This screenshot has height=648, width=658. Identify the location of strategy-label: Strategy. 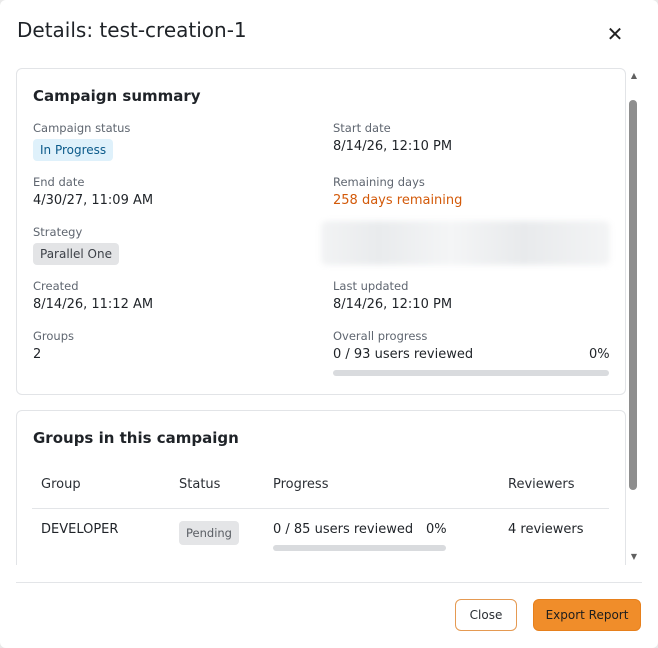
(58, 232).